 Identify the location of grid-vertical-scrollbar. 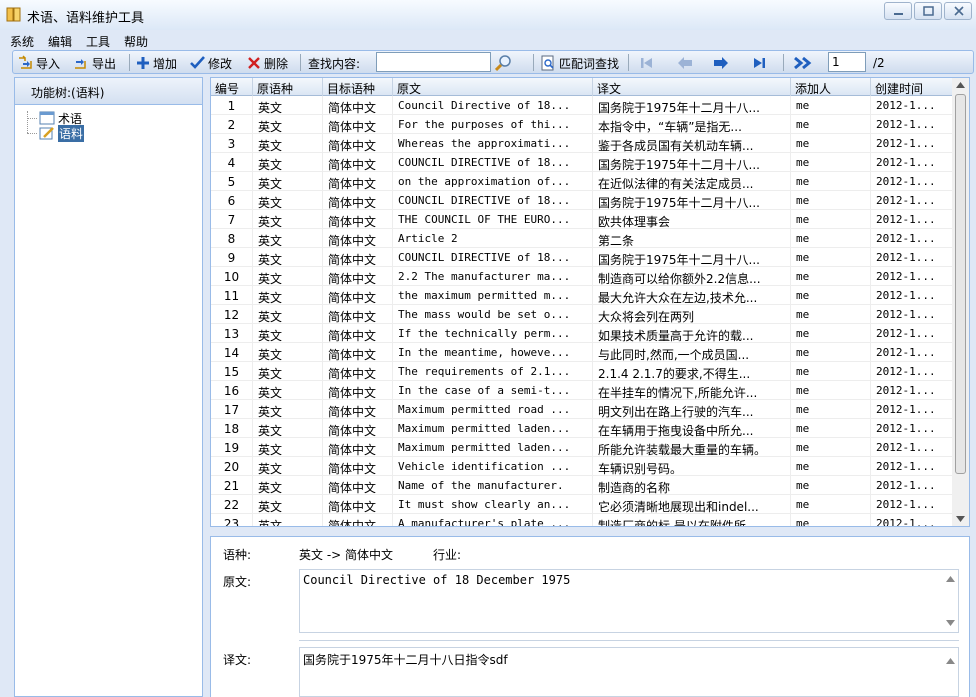
(960, 302).